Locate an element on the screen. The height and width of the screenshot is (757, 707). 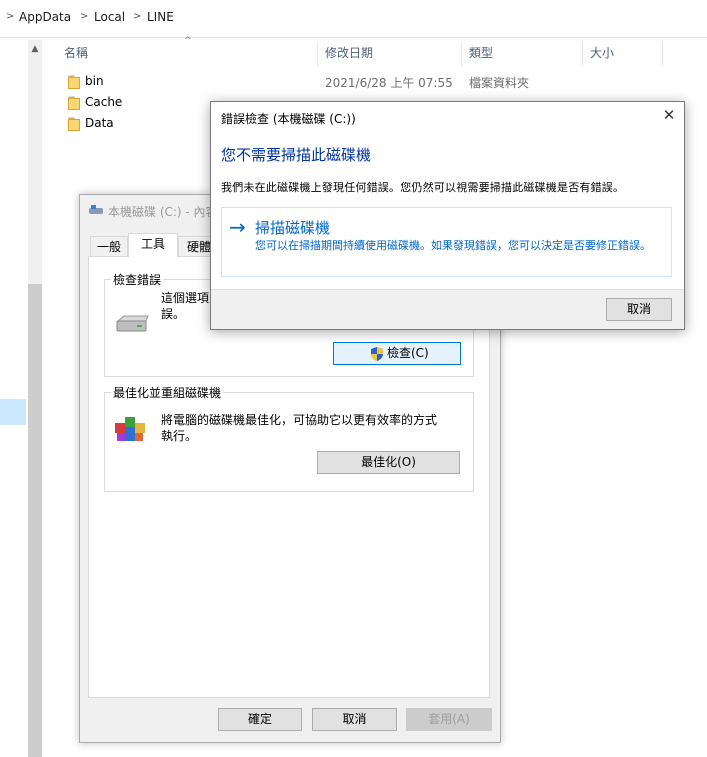
uac-shield-icon is located at coordinates (377, 354).